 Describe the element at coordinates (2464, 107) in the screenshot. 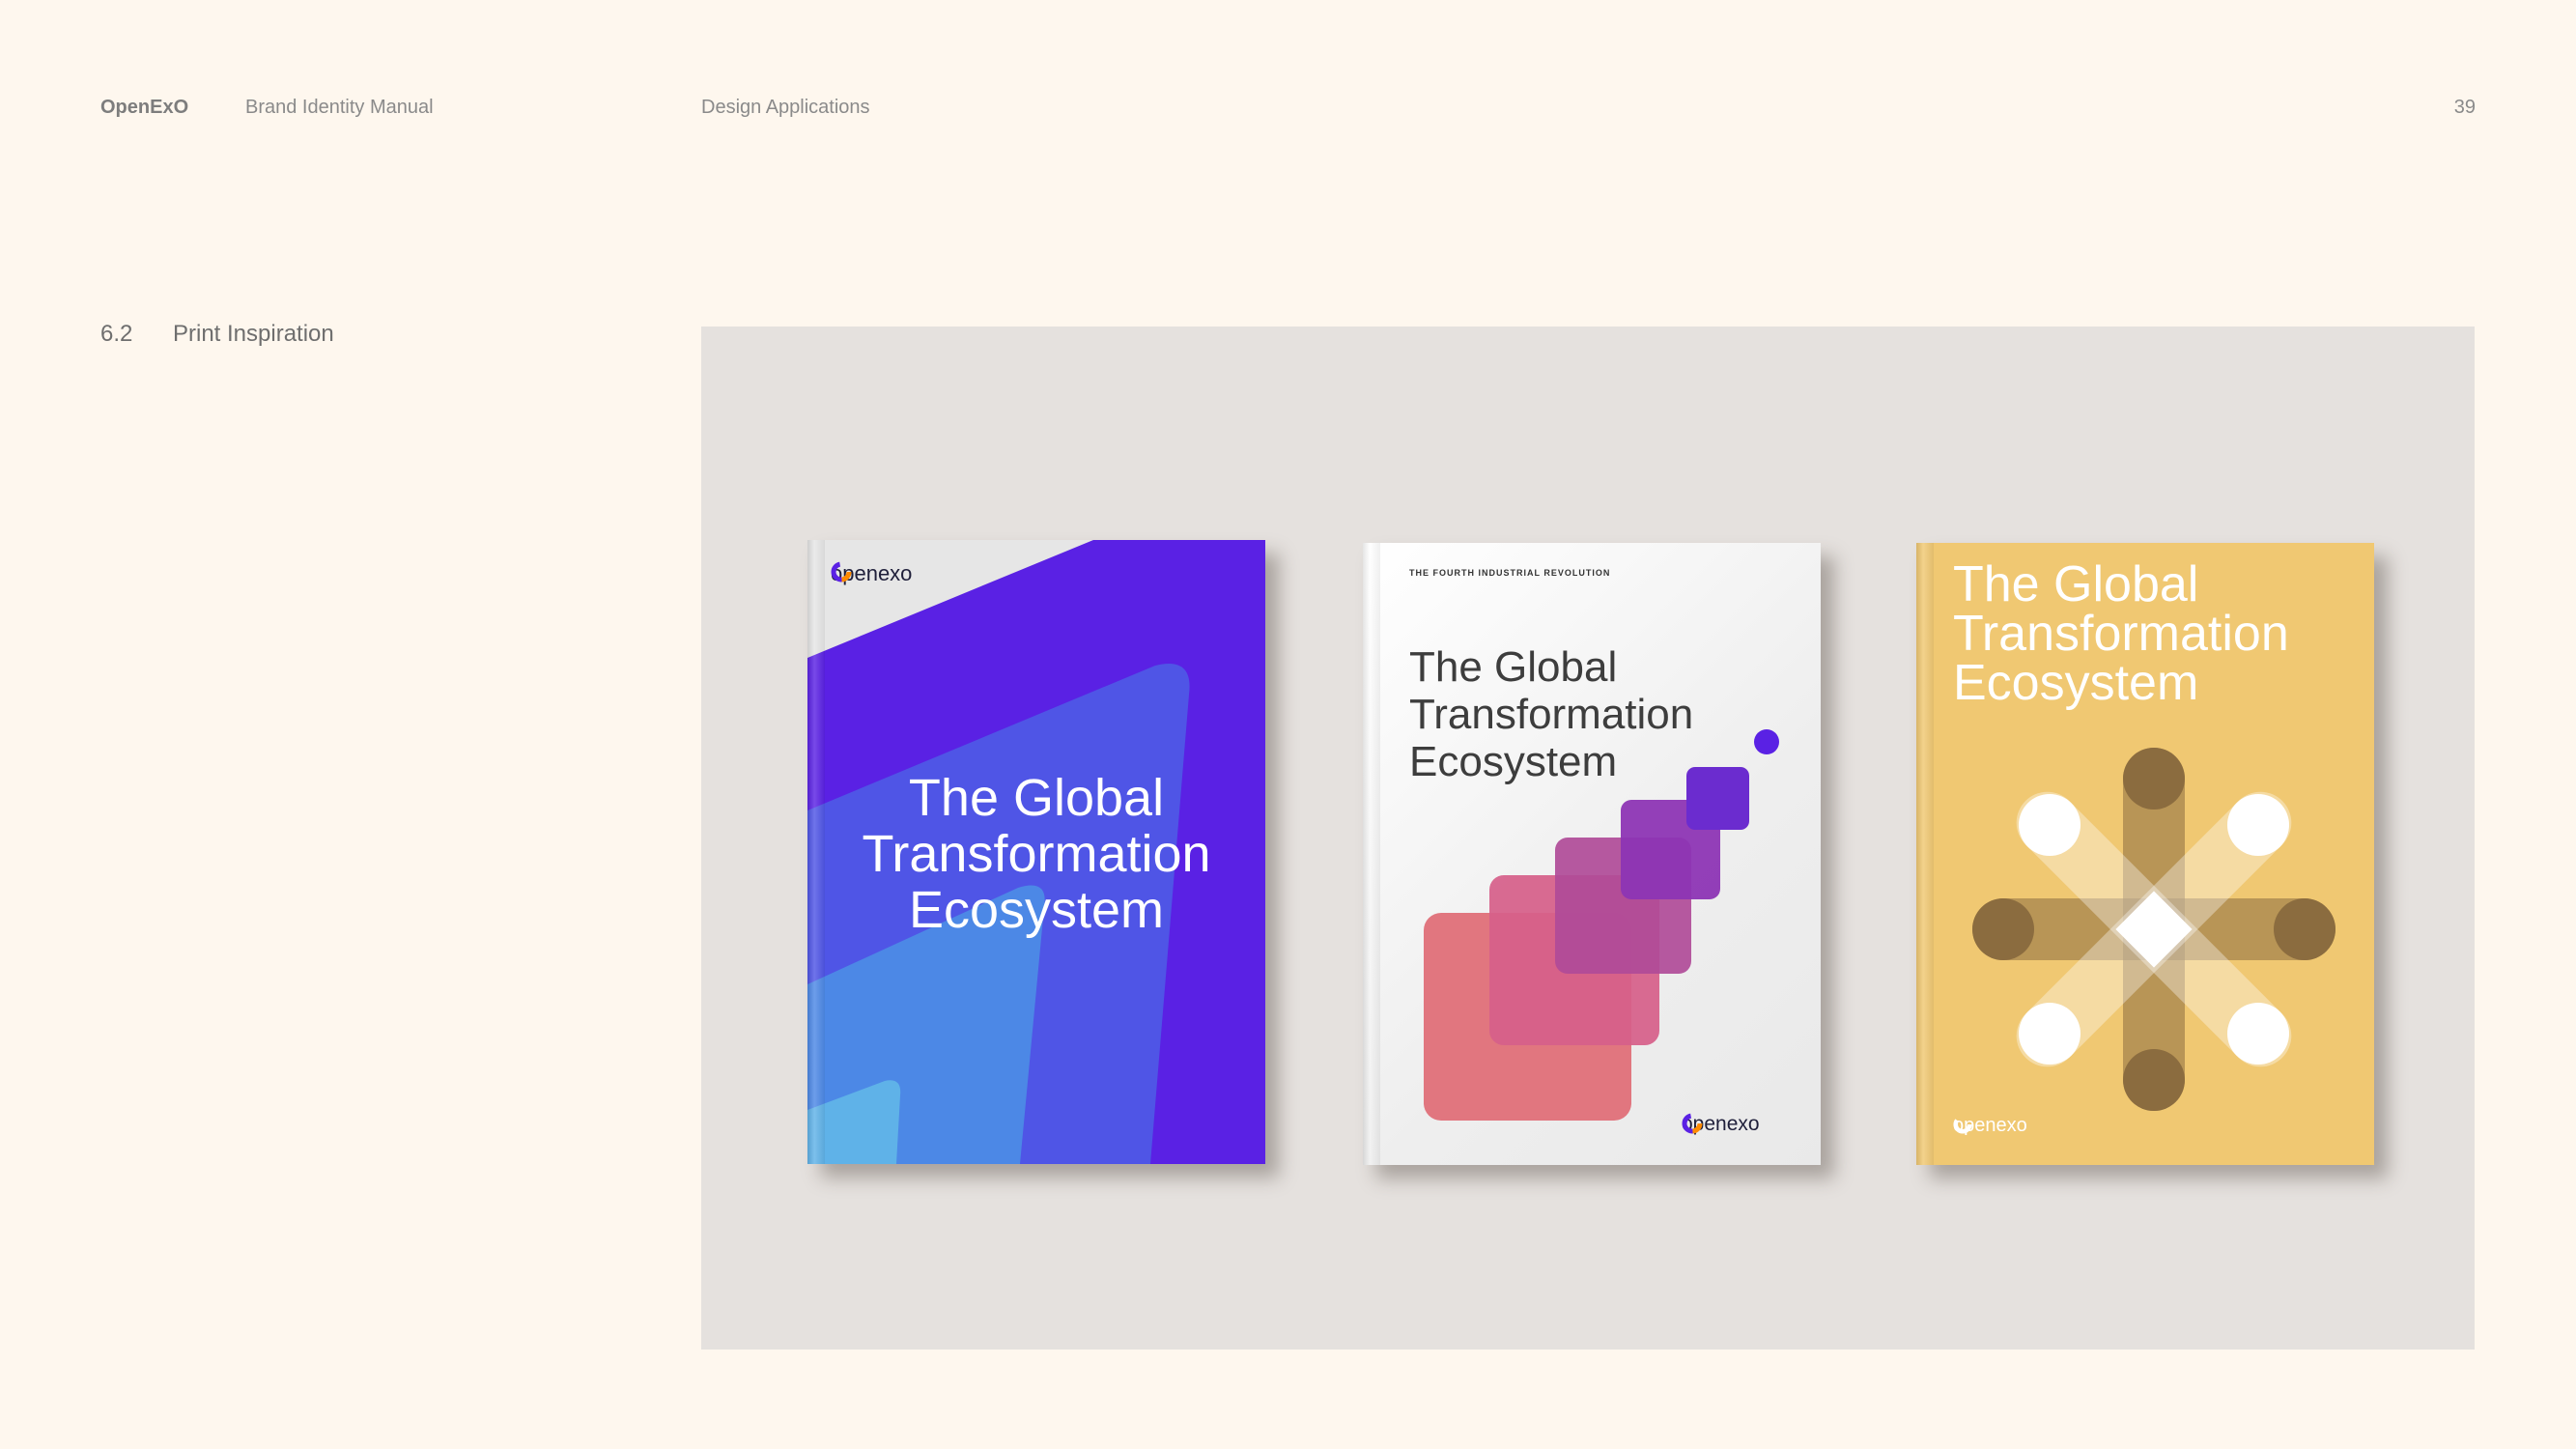

I see `page-number: 39` at that location.